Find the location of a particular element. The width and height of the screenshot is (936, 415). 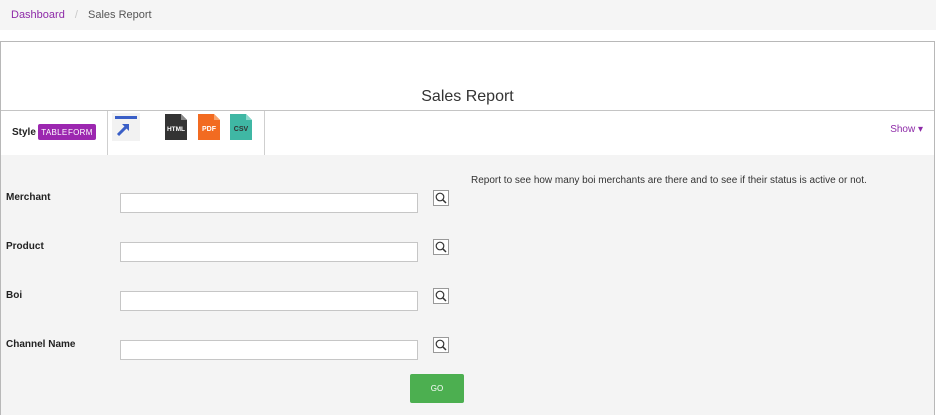

breadcrumb-dashboard-link: Dashboard is located at coordinates (38, 15).